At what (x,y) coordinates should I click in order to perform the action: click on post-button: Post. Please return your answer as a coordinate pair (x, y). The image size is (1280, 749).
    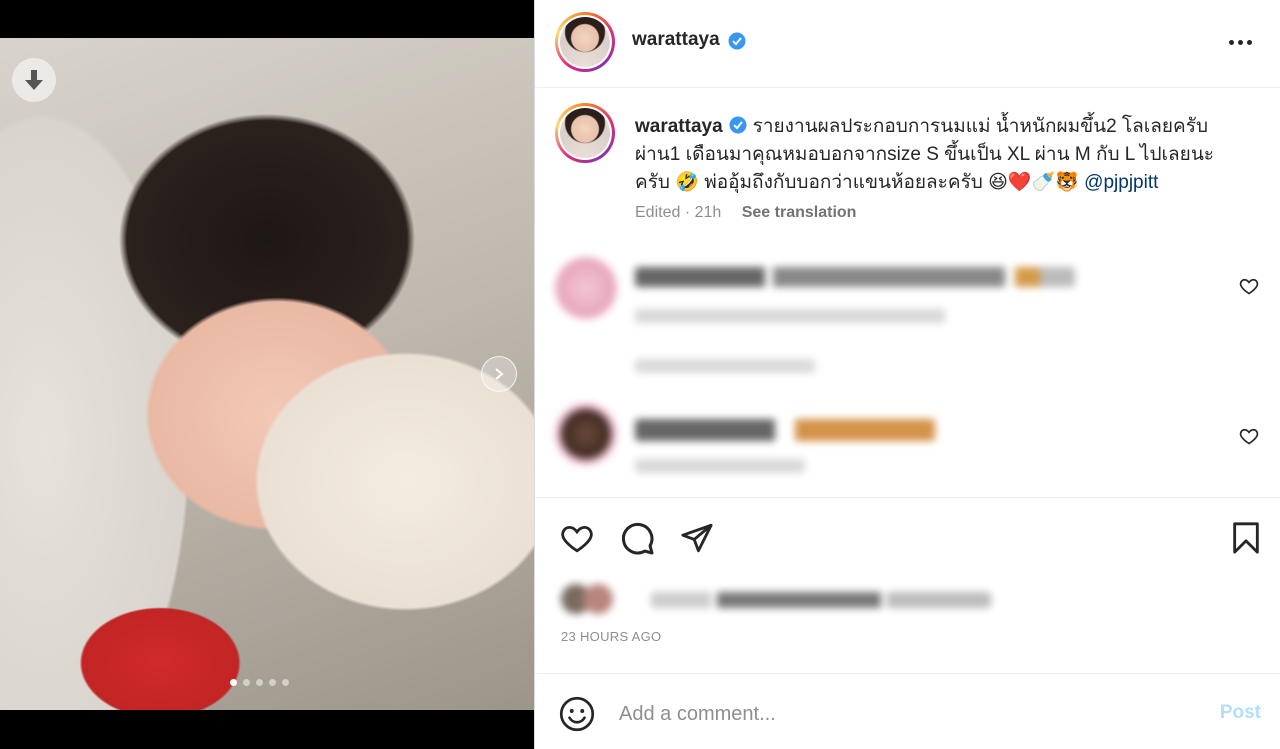
    Looking at the image, I should click on (1240, 713).